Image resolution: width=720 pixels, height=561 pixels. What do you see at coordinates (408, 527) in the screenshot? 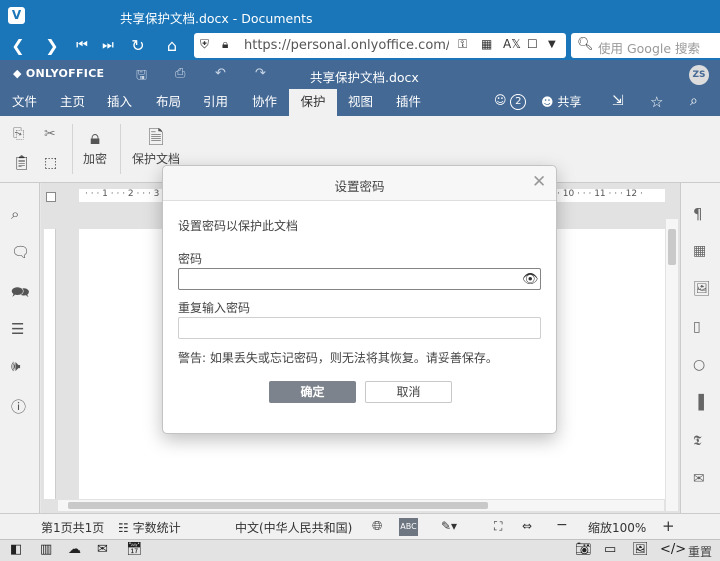
I see `spellcheck-icon: ABC` at bounding box center [408, 527].